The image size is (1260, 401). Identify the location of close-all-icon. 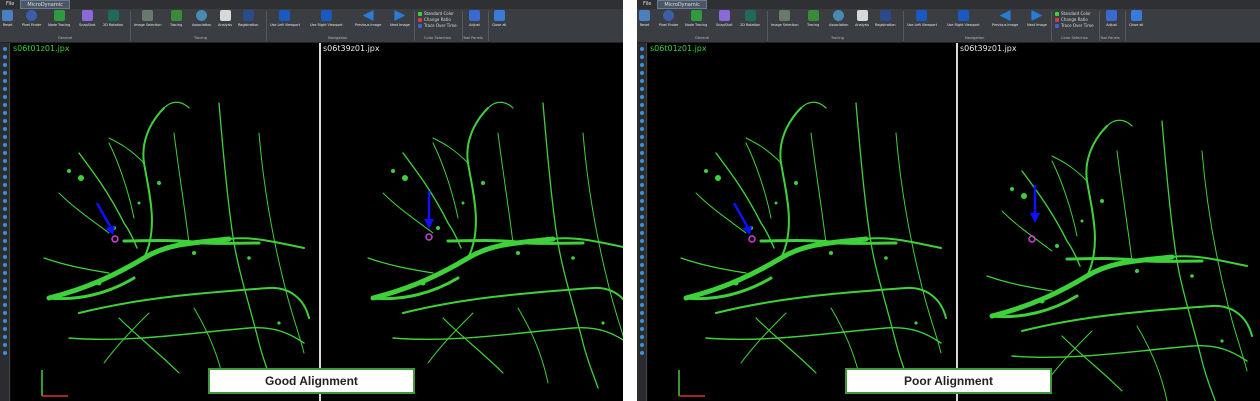
(499, 15).